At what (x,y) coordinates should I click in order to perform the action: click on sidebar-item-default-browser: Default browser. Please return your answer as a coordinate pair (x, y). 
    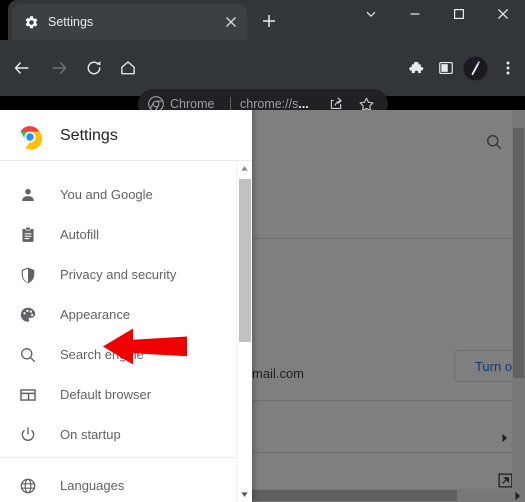
    Looking at the image, I should click on (118, 395).